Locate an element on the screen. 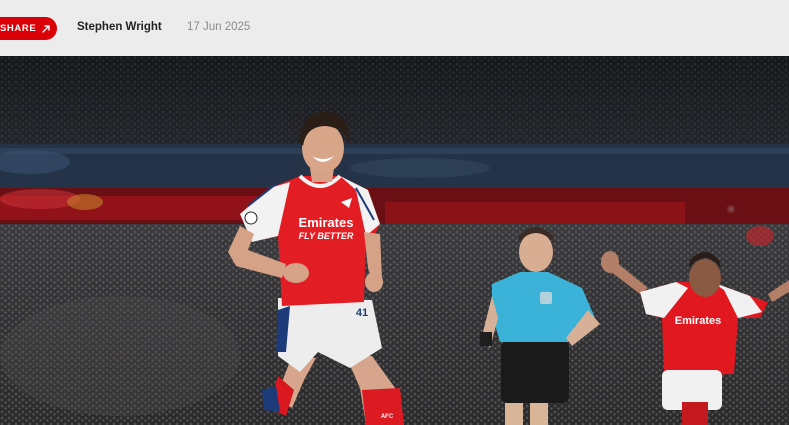  shirt-slogan: FLY BETTER is located at coordinates (326, 236).